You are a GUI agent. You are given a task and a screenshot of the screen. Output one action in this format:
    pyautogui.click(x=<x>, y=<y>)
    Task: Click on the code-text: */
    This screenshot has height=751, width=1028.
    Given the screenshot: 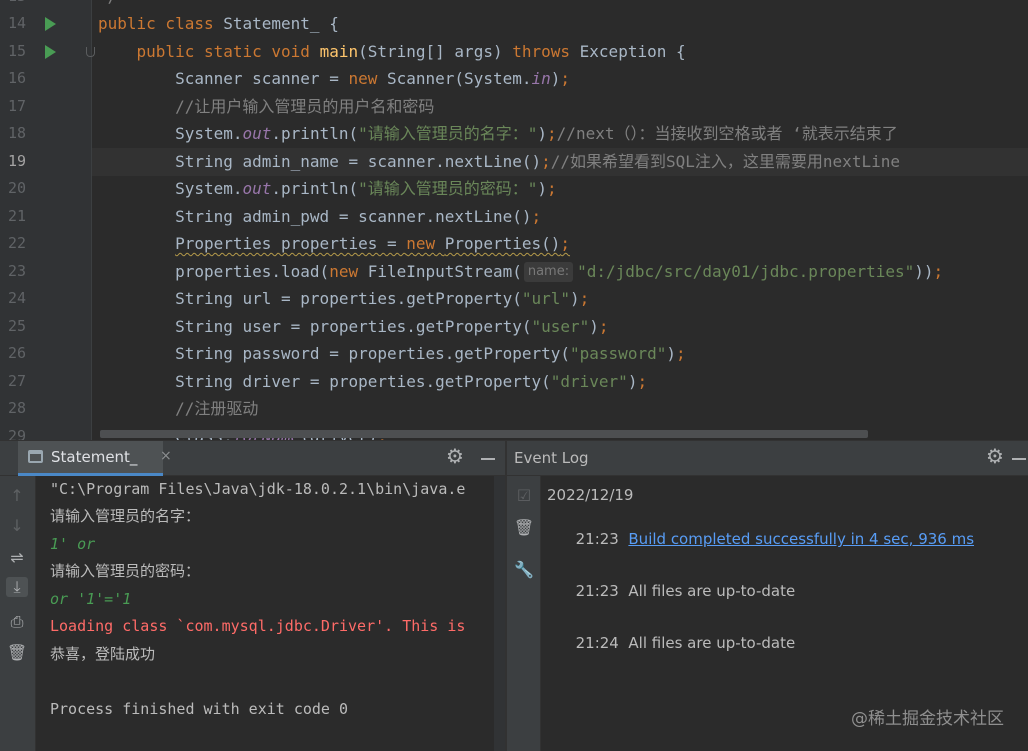 What is the action you would take?
    pyautogui.click(x=107, y=5)
    